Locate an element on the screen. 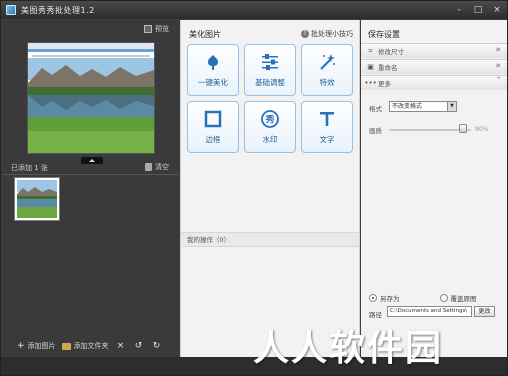 Image resolution: width=508 pixels, height=376 pixels. frame-button: 边框 is located at coordinates (213, 127).